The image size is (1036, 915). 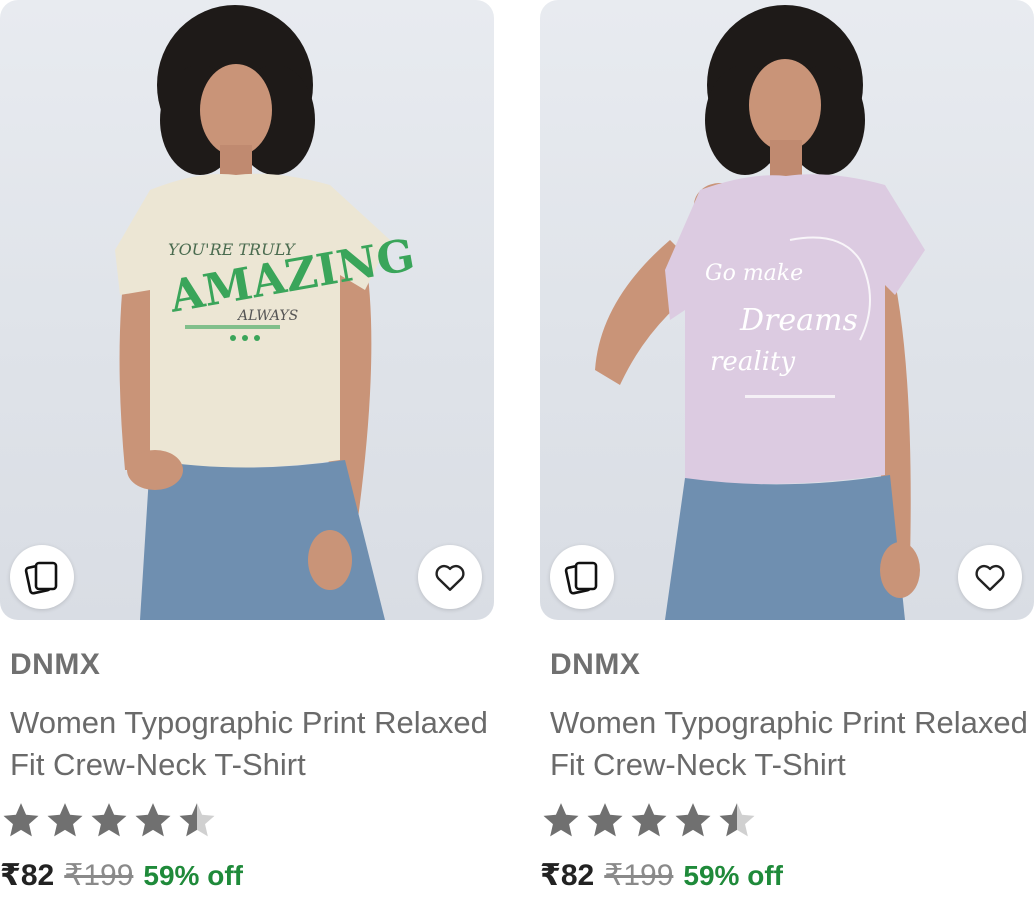 What do you see at coordinates (754, 273) in the screenshot?
I see `svg-text: Go make` at bounding box center [754, 273].